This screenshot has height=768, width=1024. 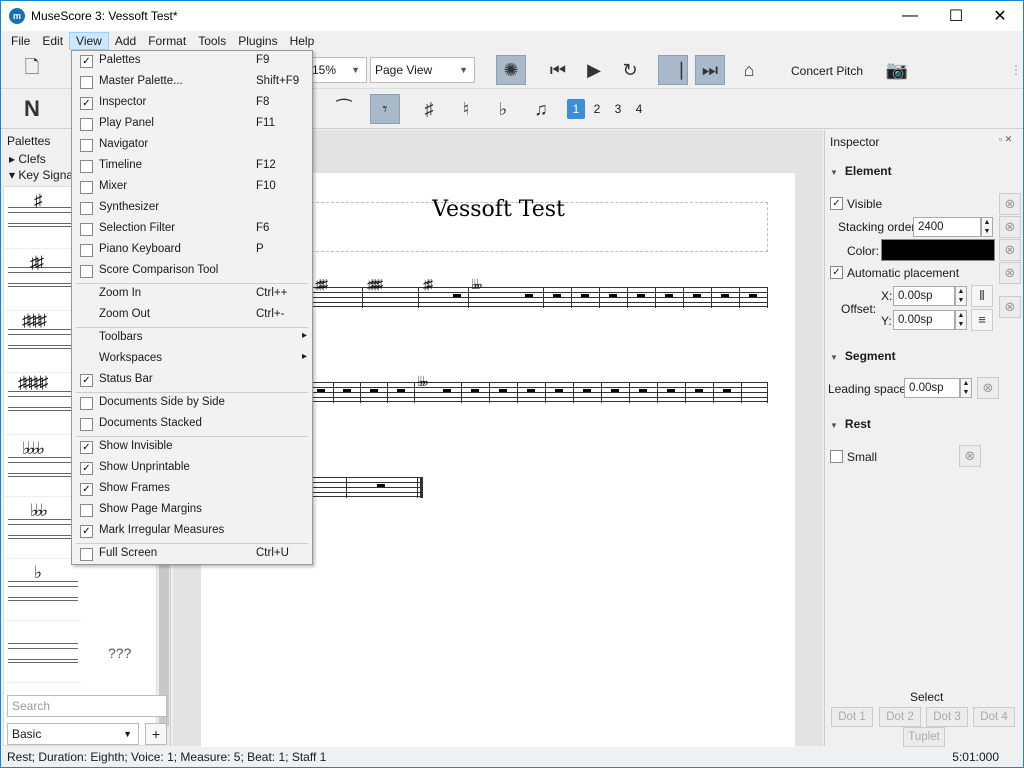 What do you see at coordinates (540, 292) in the screenshot?
I see `staff-system-1: ♯♯♯ ♯♯♯♯ ♯♯ ♭♭♭` at bounding box center [540, 292].